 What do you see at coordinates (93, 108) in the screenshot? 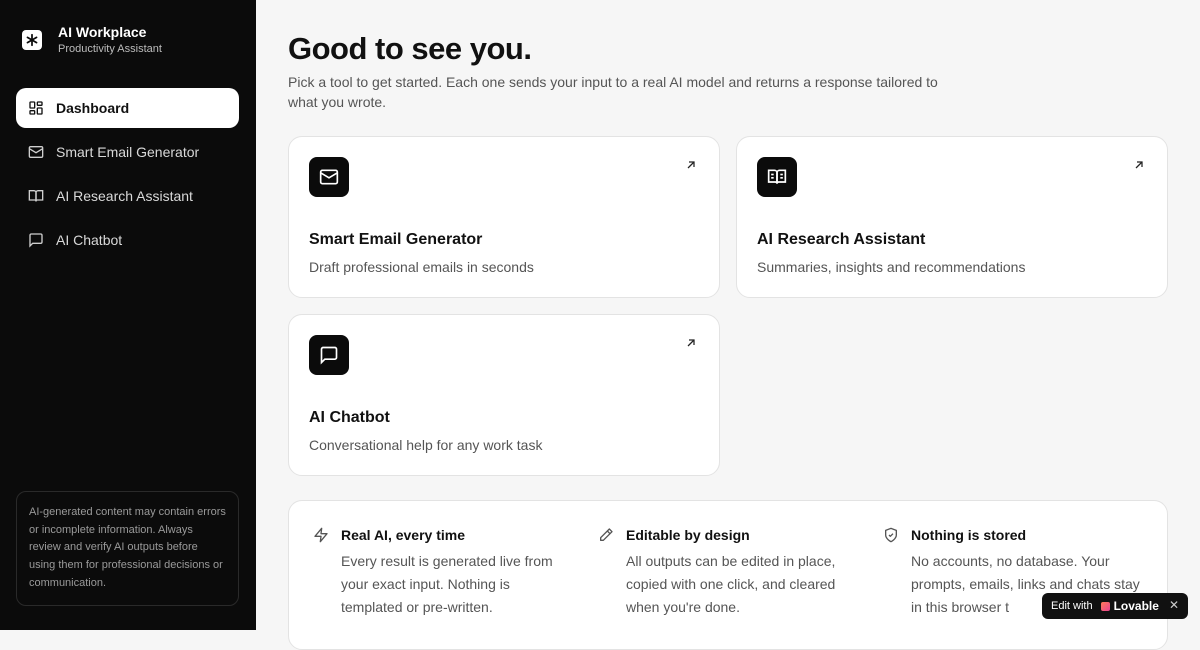
I see `sidebar-item-label: Dashboard` at bounding box center [93, 108].